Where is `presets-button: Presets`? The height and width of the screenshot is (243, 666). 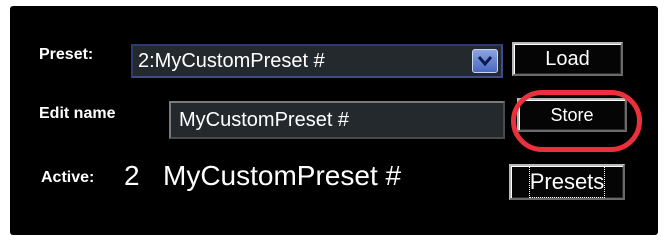
presets-button: Presets is located at coordinates (567, 182).